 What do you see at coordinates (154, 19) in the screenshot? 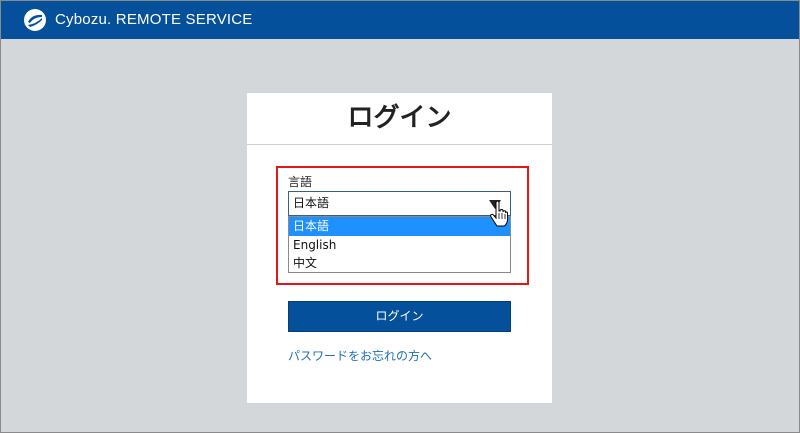
I see `brand-title: Cybozu. REMOTE SERVICE` at bounding box center [154, 19].